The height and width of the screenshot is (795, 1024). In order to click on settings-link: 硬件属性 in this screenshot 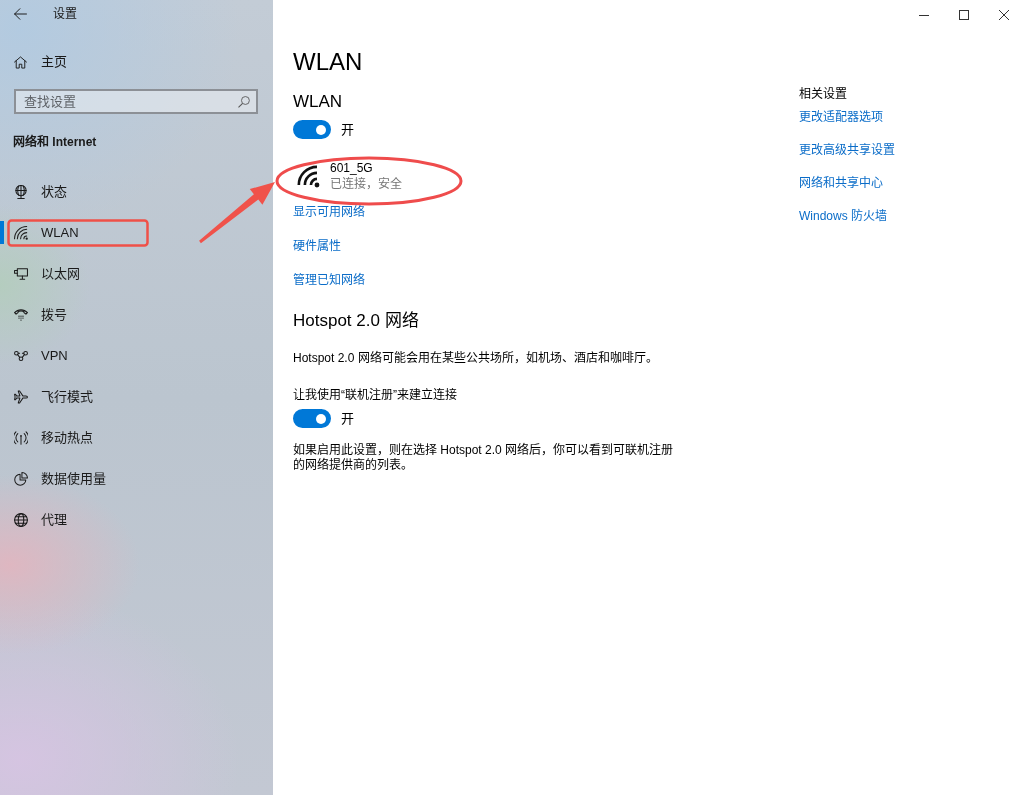, I will do `click(317, 246)`.